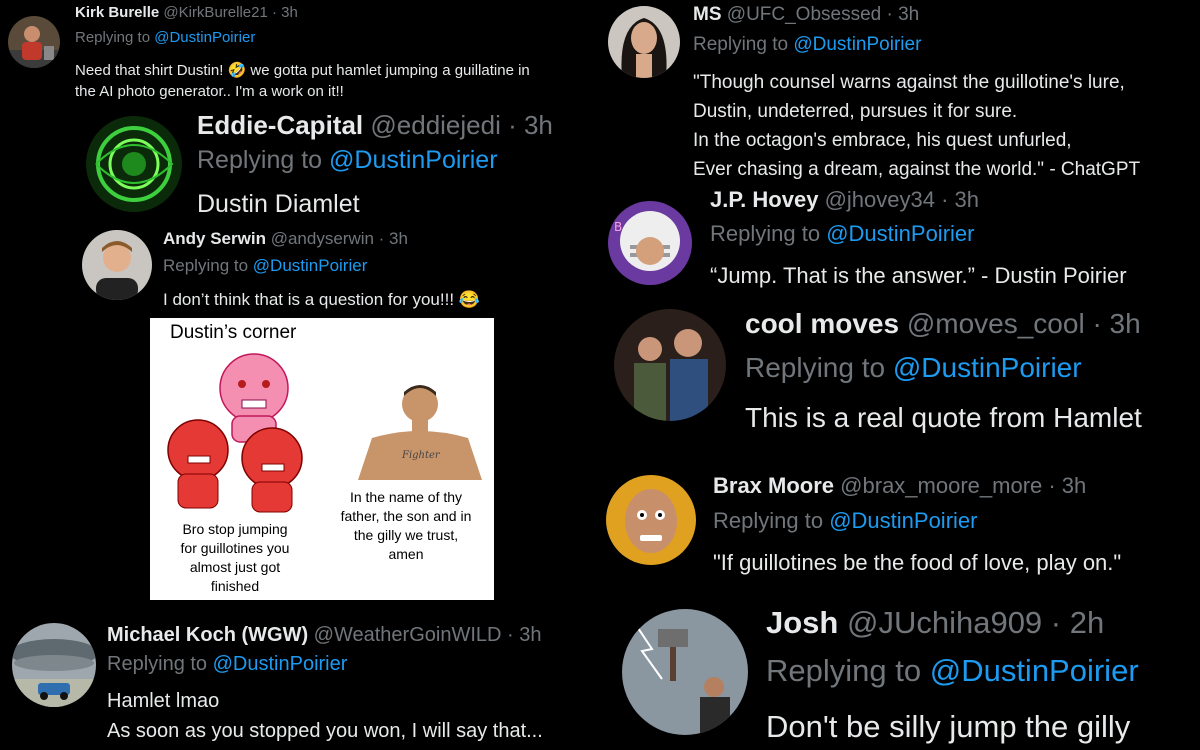 This screenshot has height=750, width=1200. Describe the element at coordinates (461, 125) in the screenshot. I see `author-handle: @eddiejedi · 3h` at that location.